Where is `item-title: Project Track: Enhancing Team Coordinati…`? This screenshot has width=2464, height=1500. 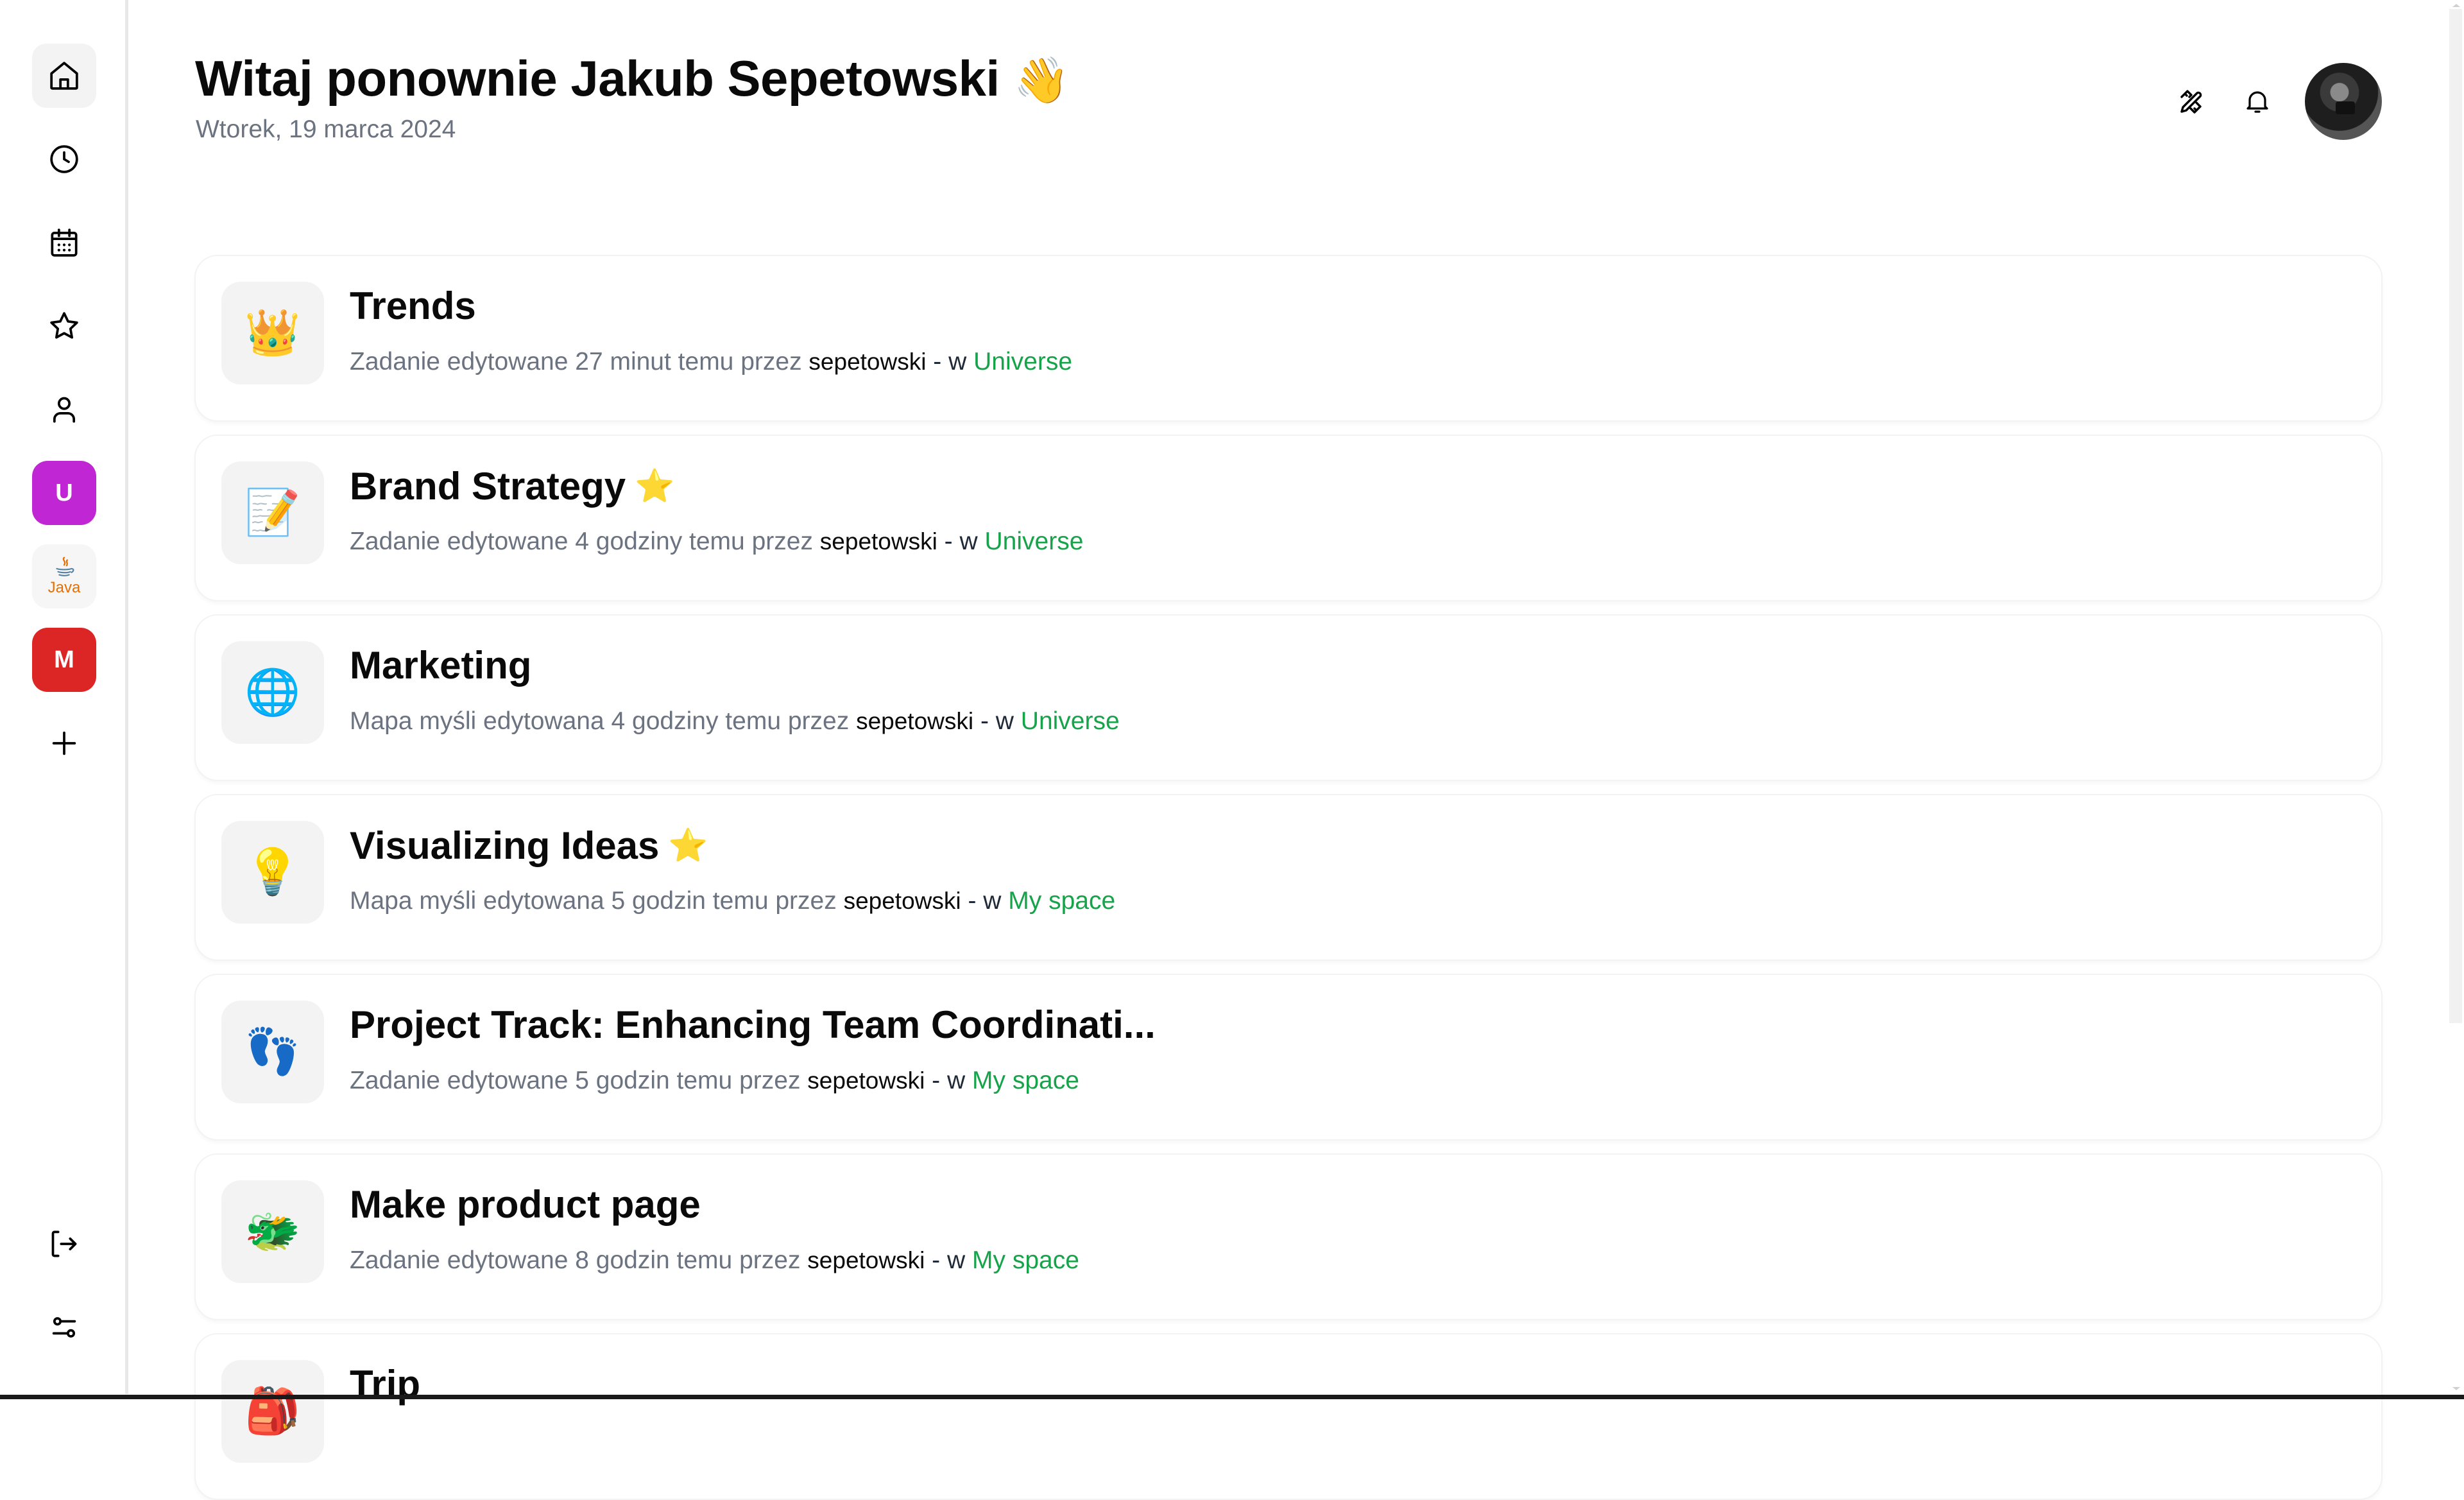 item-title: Project Track: Enhancing Team Coordinati… is located at coordinates (753, 1025).